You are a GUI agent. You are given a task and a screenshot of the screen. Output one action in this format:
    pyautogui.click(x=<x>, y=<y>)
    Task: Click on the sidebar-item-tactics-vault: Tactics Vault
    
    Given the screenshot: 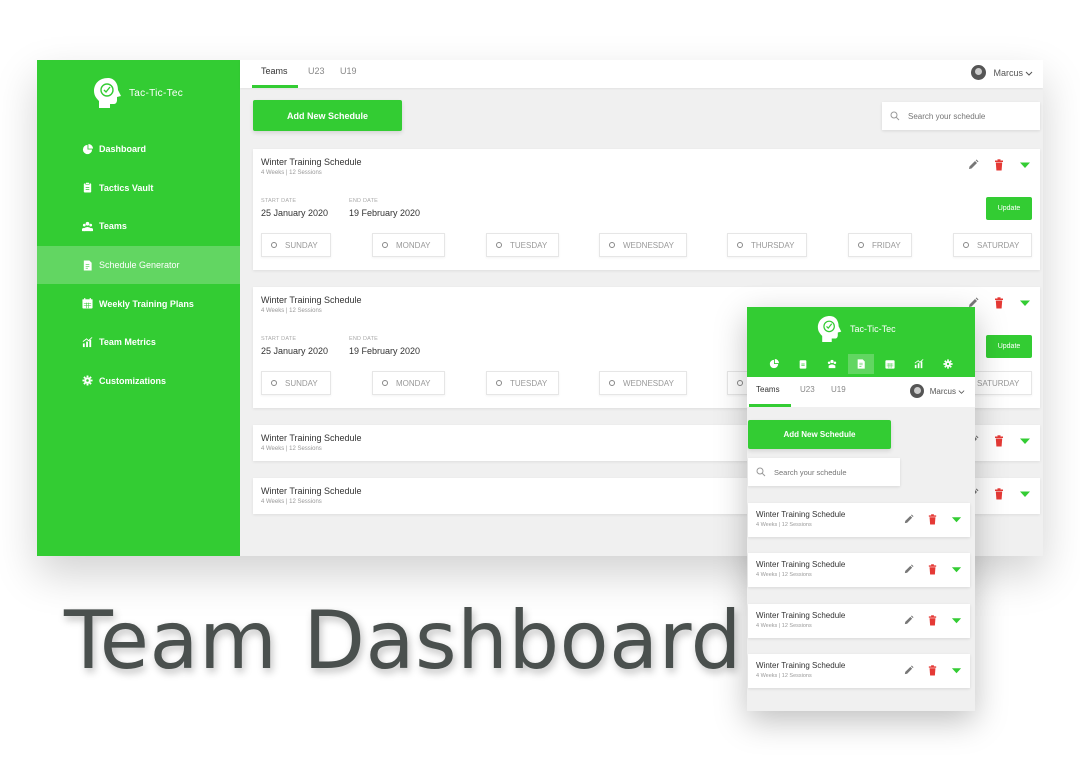 What is the action you would take?
    pyautogui.click(x=138, y=188)
    